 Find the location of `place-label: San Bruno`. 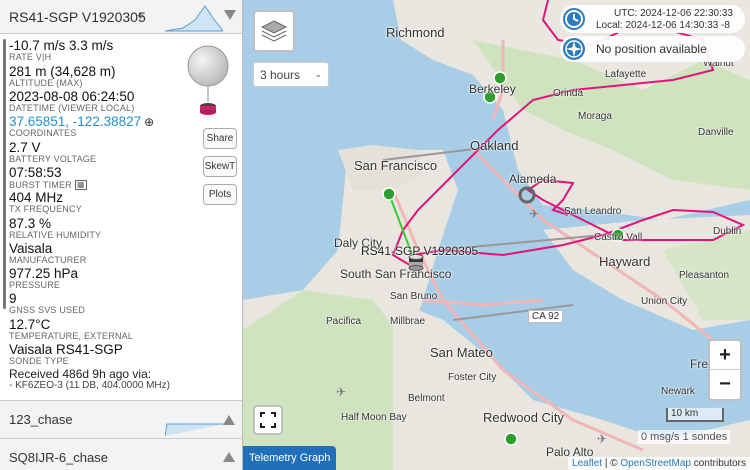

place-label: San Bruno is located at coordinates (414, 296).